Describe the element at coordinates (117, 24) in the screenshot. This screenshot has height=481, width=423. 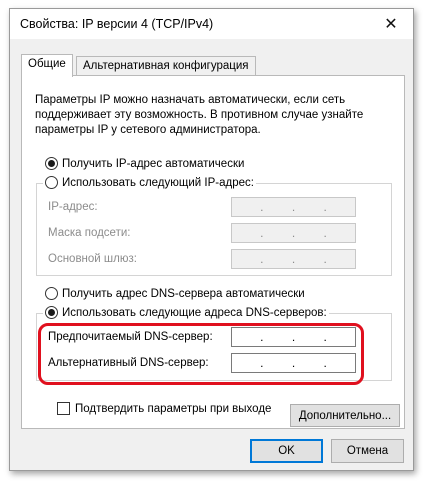
I see `window-title: Свойства: IP версии 4 (TCP/IPv4)` at that location.